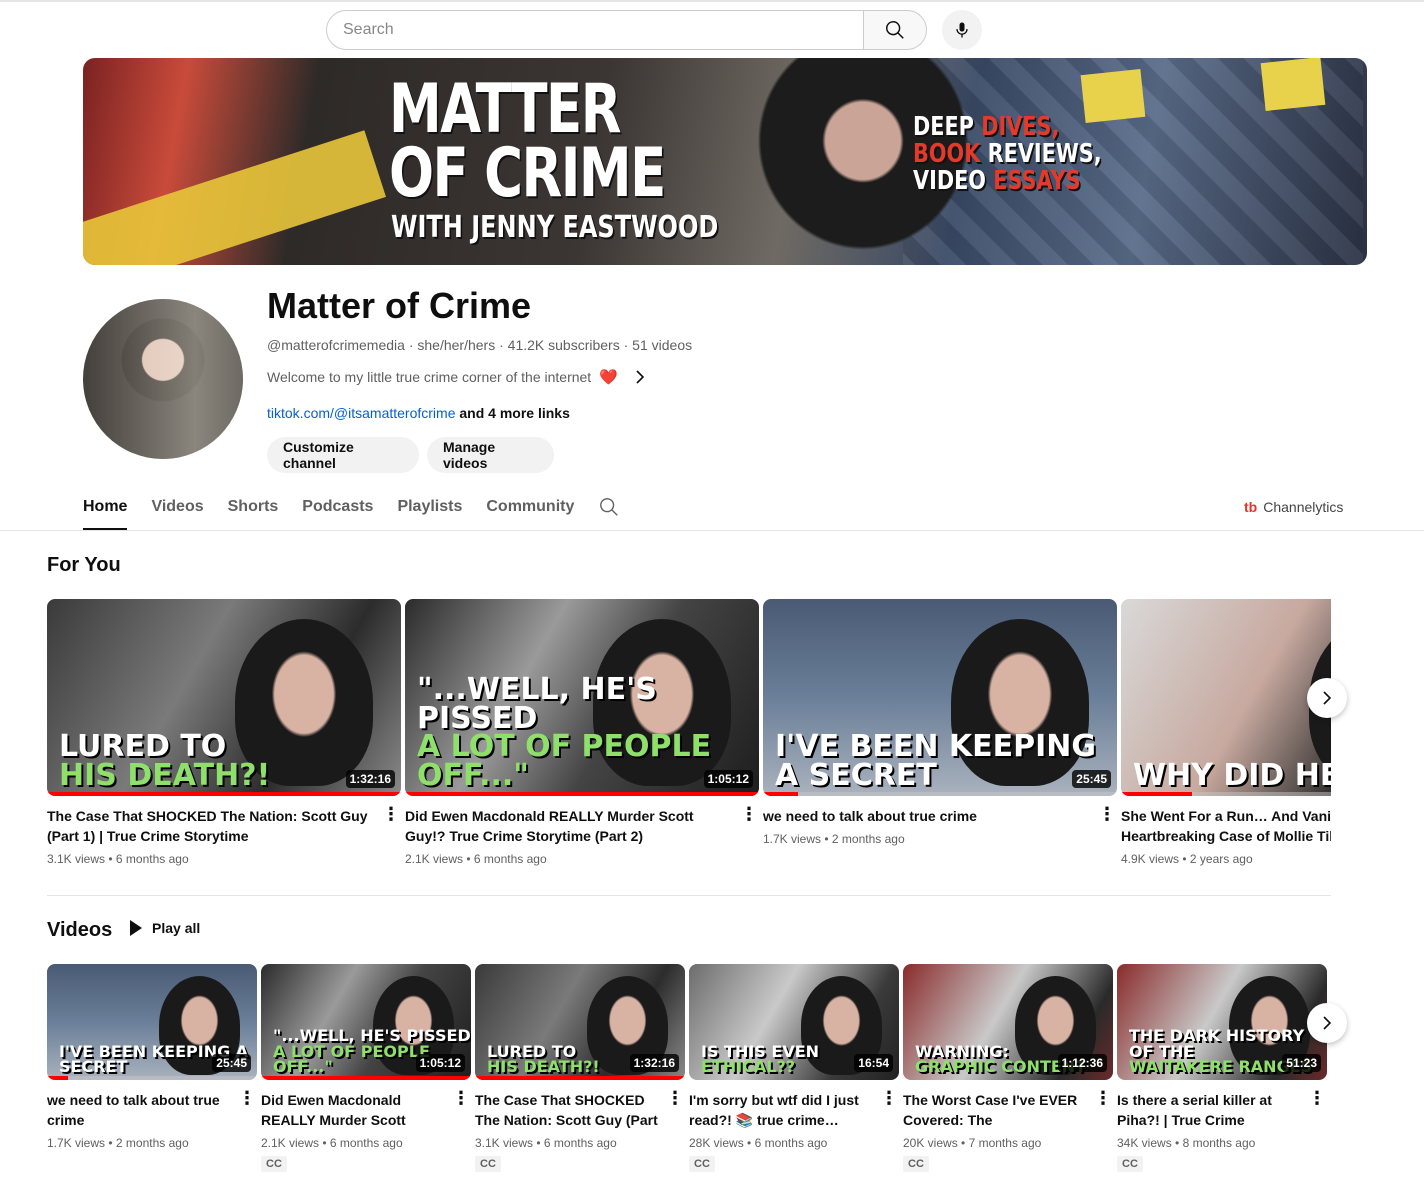 Image resolution: width=1424 pixels, height=1198 pixels. Describe the element at coordinates (343, 455) in the screenshot. I see `customize-channel-button: Customize channel` at that location.